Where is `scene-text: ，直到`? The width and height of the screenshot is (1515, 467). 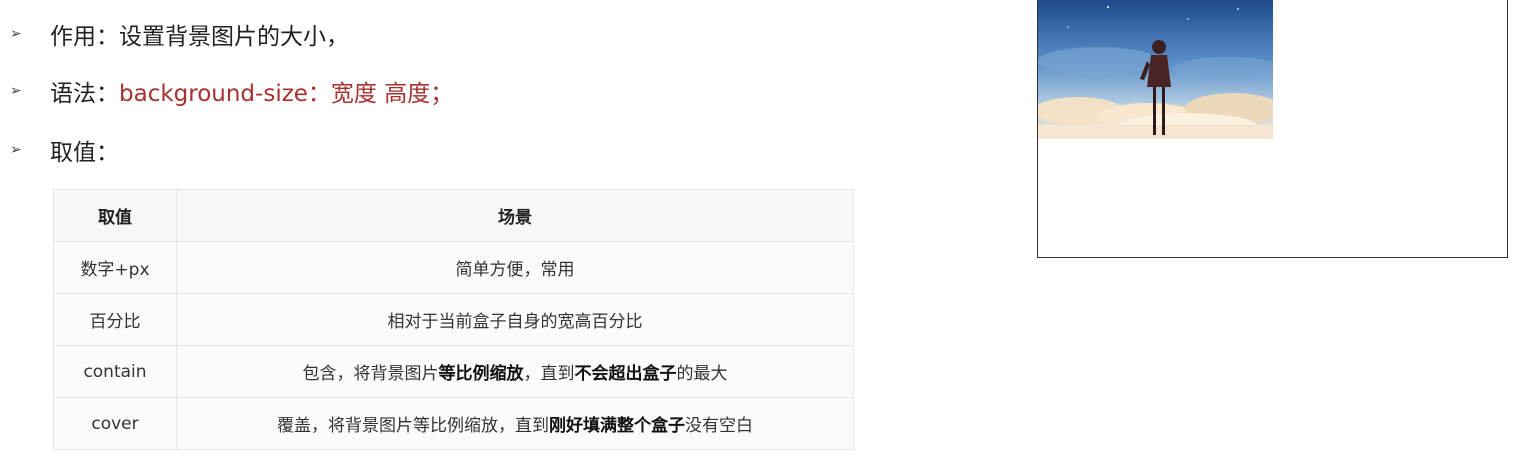 scene-text: ，直到 is located at coordinates (549, 374).